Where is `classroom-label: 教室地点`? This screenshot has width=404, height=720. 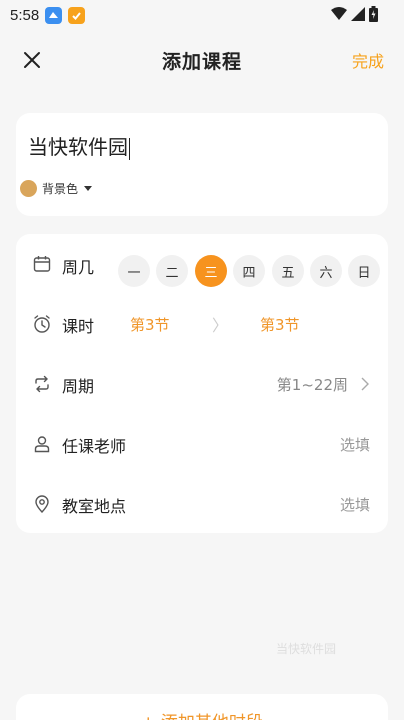
classroom-label: 教室地点 is located at coordinates (94, 506).